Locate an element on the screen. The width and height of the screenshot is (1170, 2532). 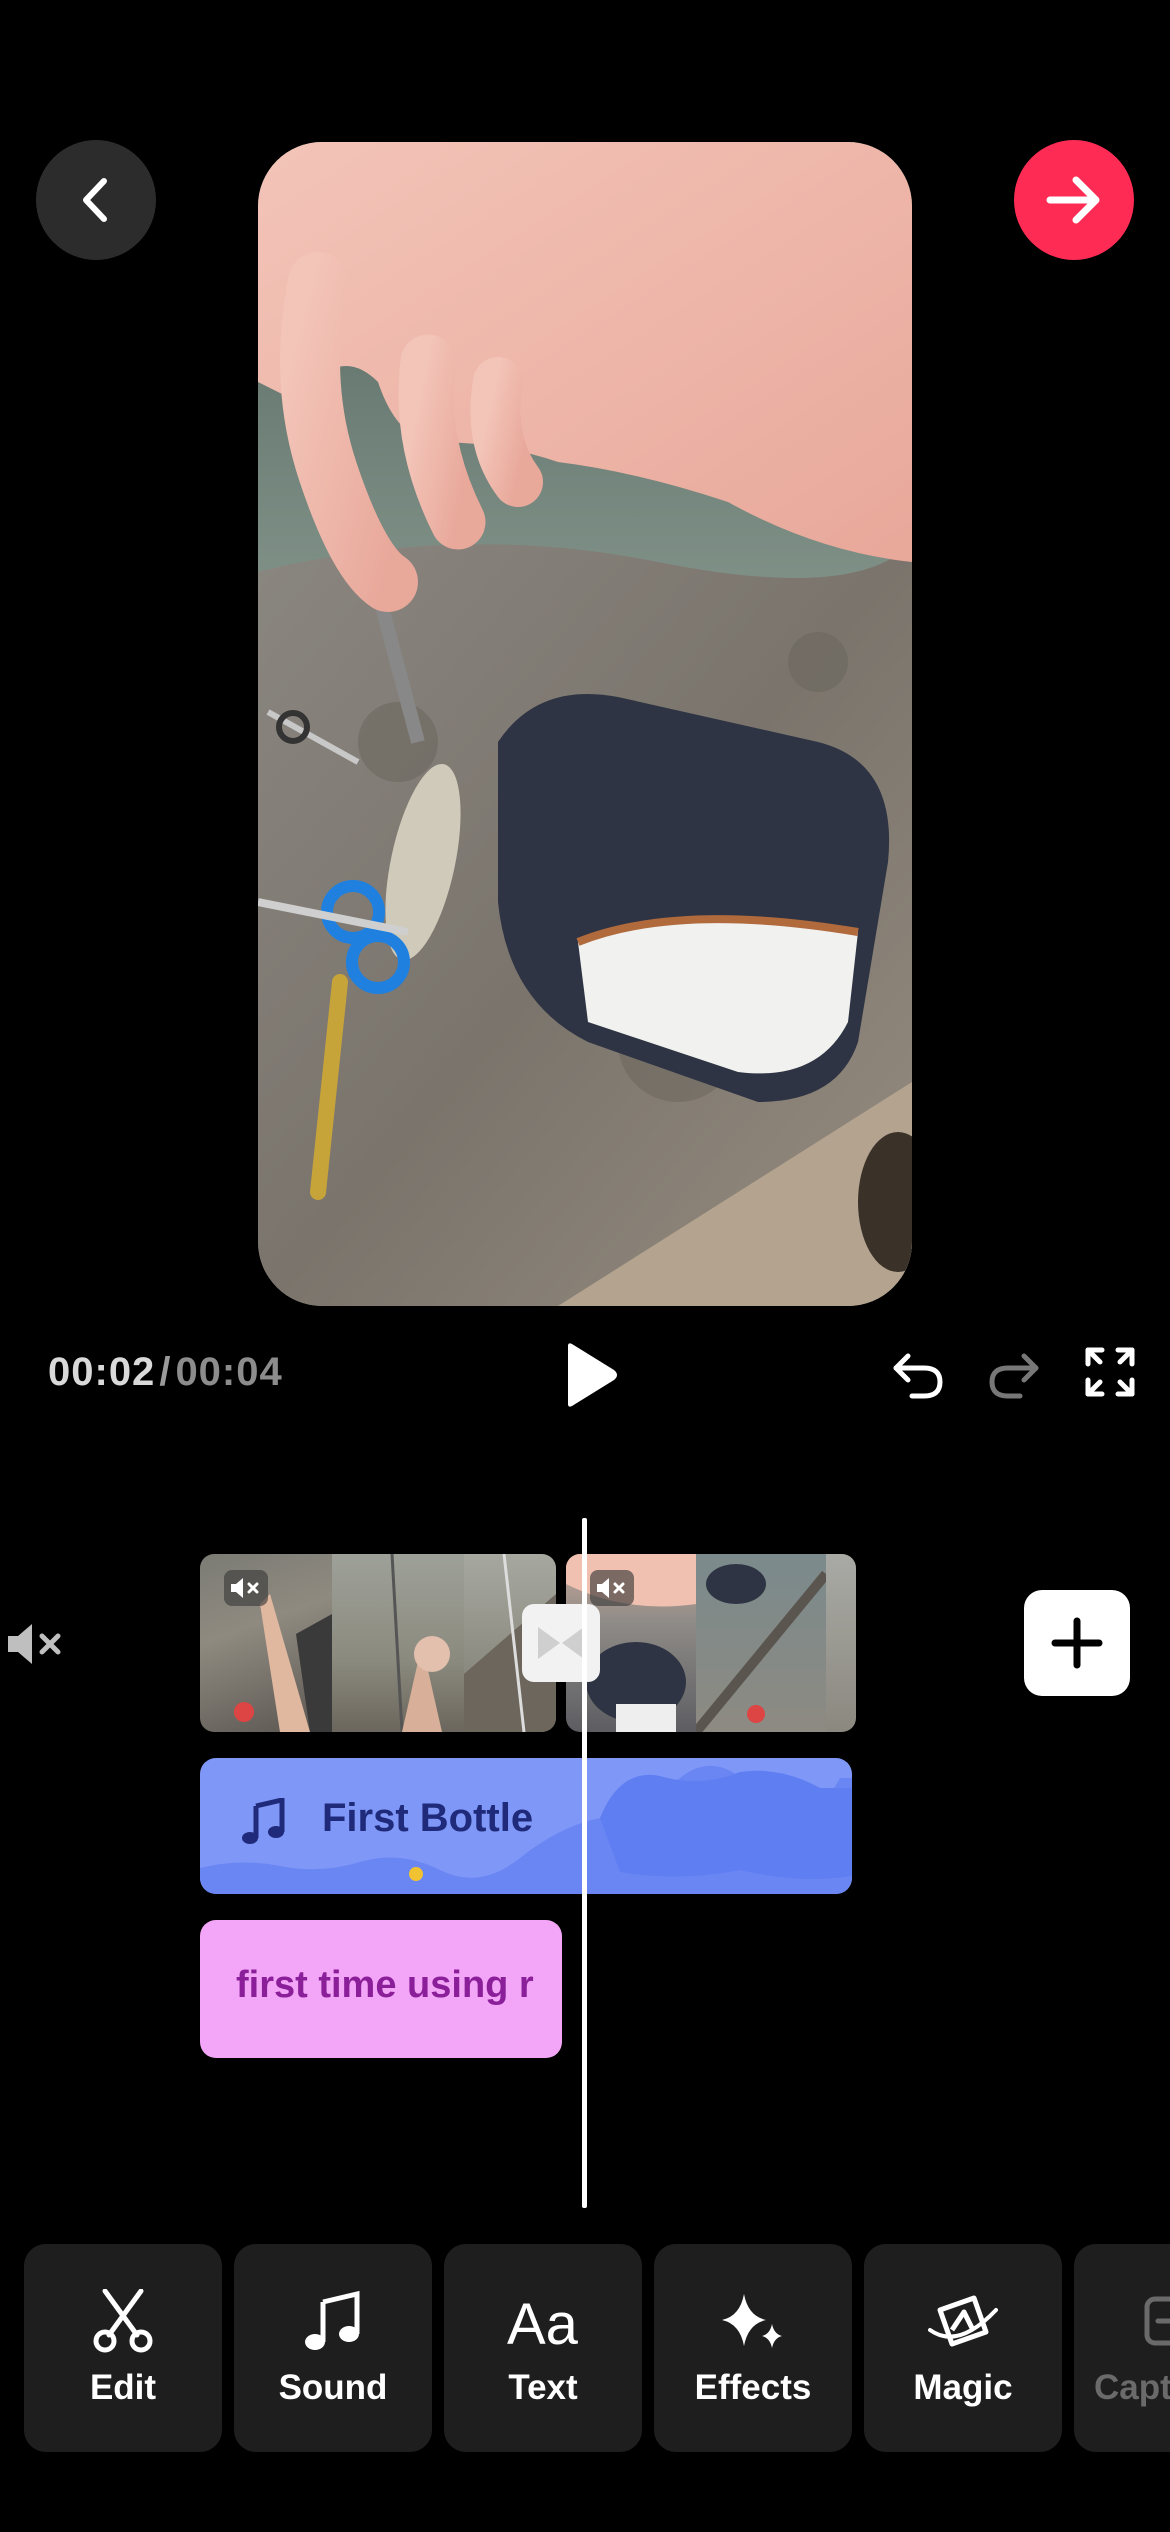
next-button is located at coordinates (1074, 200).